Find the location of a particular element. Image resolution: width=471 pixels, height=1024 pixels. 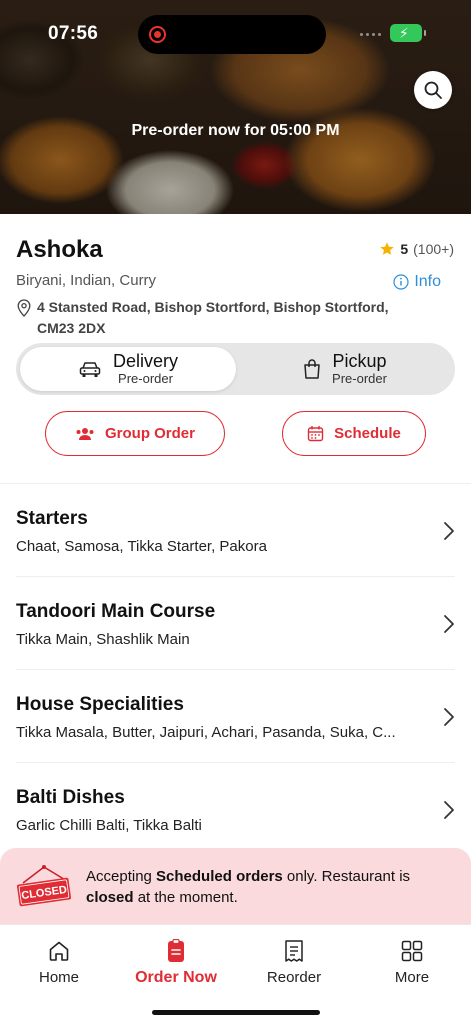

category-title: Starters is located at coordinates (52, 518).